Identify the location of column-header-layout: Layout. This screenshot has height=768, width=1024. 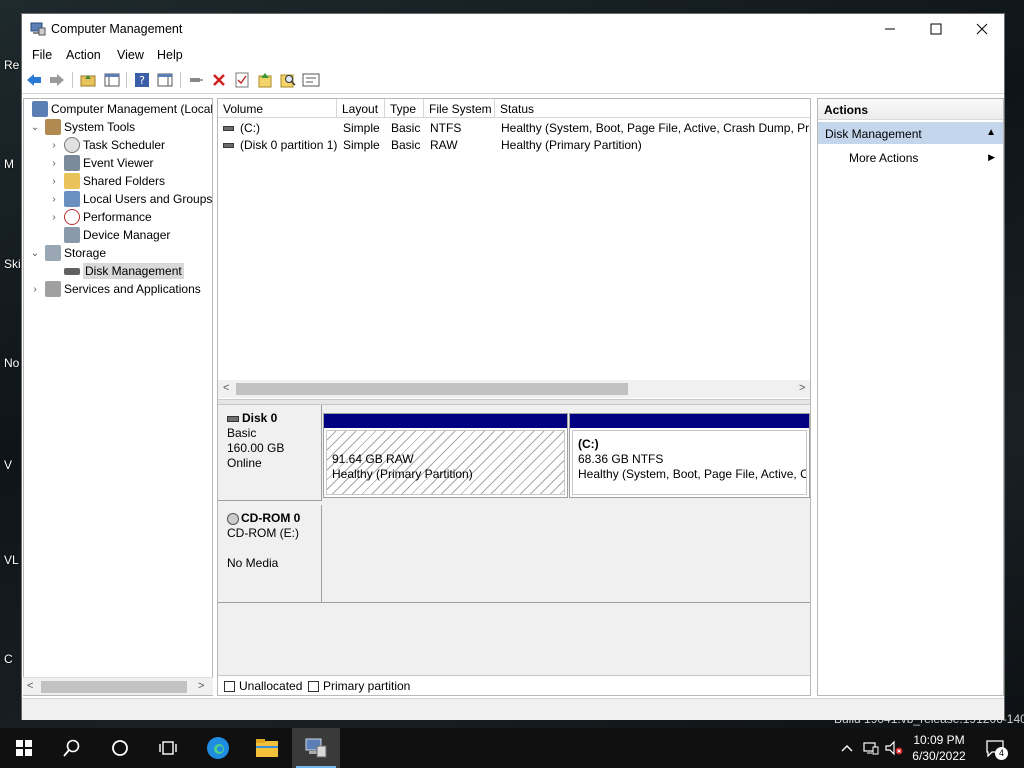
(361, 108).